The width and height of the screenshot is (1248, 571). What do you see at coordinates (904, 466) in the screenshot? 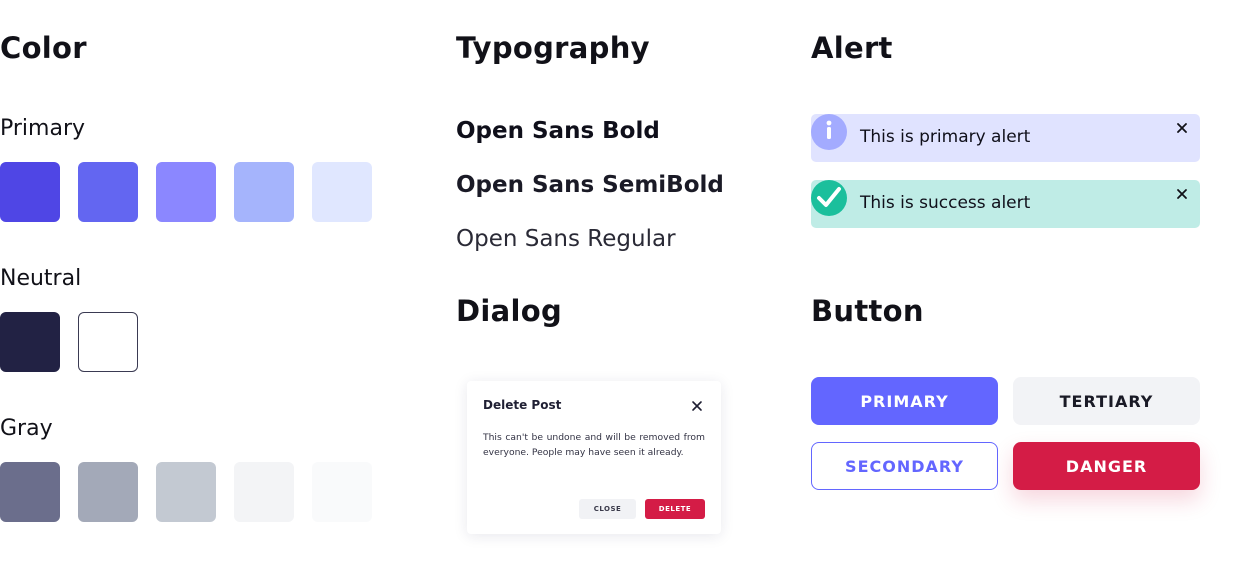
I see `secondary-button: SECONDARY` at bounding box center [904, 466].